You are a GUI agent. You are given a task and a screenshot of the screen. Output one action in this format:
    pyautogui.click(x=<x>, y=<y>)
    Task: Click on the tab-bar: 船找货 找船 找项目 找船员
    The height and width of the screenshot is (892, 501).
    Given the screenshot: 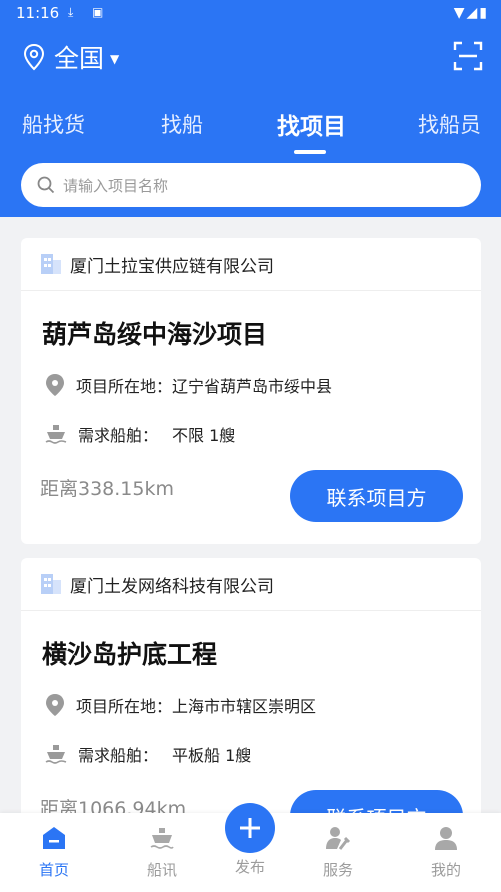 What is the action you would take?
    pyautogui.click(x=250, y=128)
    